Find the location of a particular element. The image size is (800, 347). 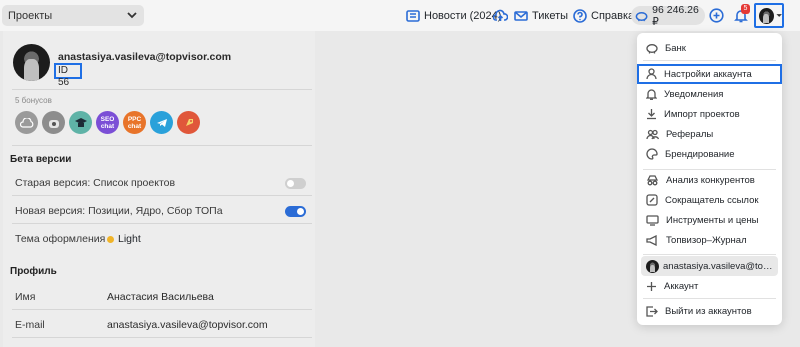

menu-item-link-shortener: Сокращатель ссылок is located at coordinates (709, 200).